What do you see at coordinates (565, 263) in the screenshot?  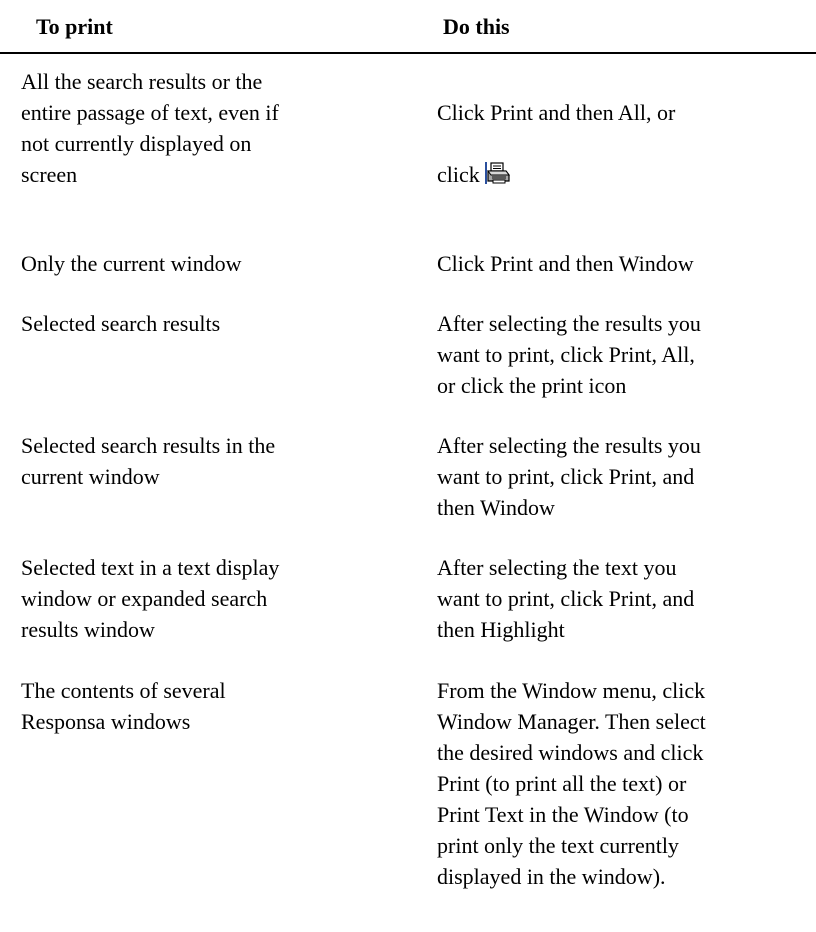 I see `row-do-this: Click Print and then Window` at bounding box center [565, 263].